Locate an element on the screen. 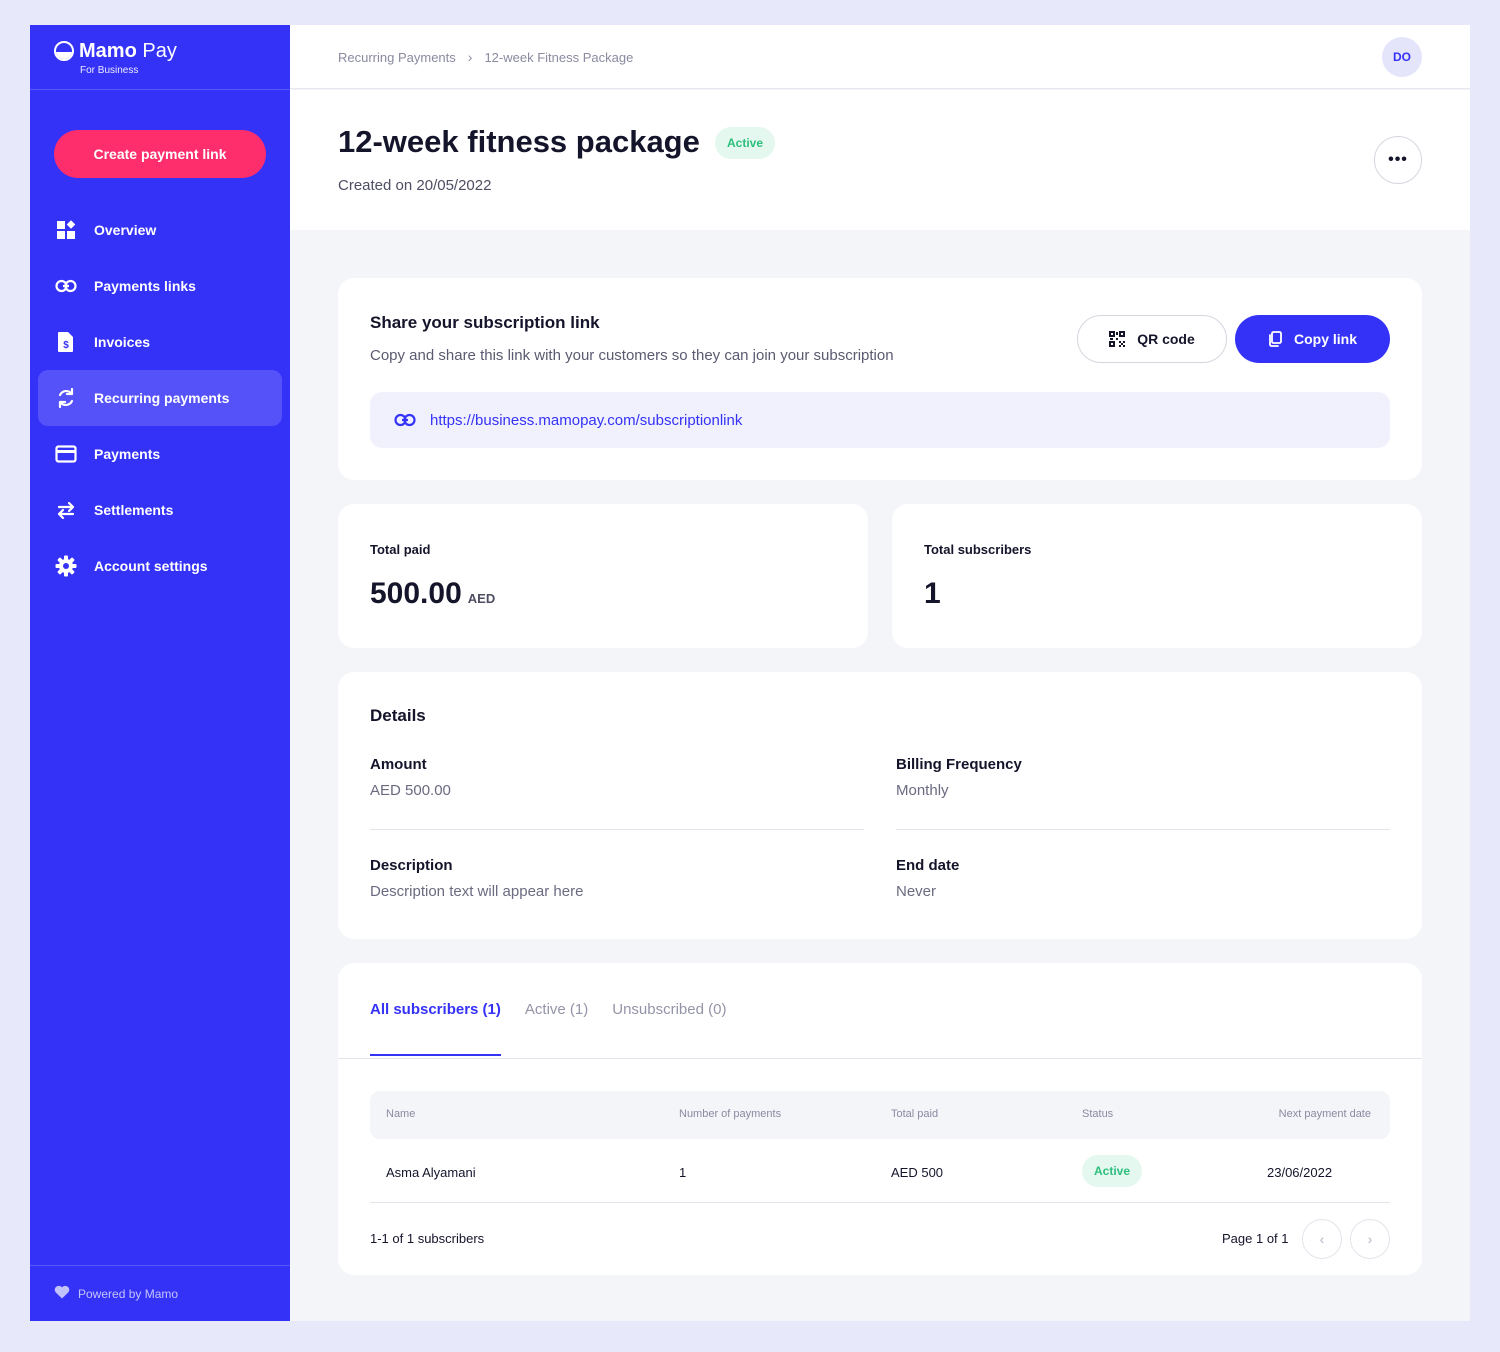 Image resolution: width=1500 pixels, height=1352 pixels. tabs-divider is located at coordinates (880, 1058).